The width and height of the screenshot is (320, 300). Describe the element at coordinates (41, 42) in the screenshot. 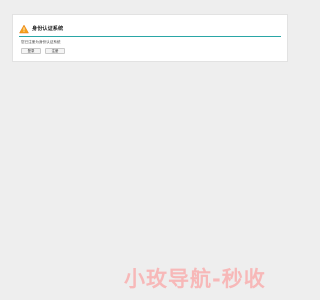

I see `dialog-message: 您已注册为身份认证系统` at that location.